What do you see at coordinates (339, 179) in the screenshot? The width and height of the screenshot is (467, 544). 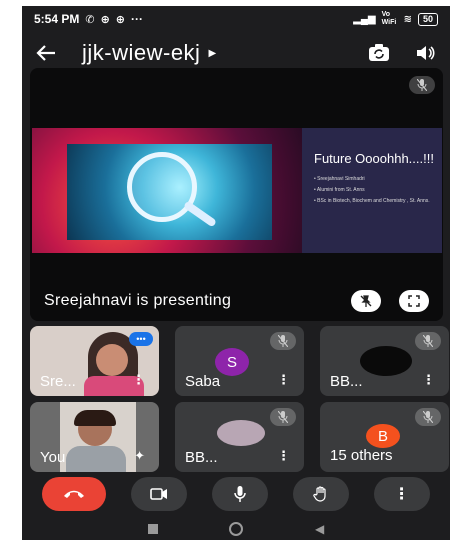 I see `slide-bullet: • Sreejahnavi Simhadri` at bounding box center [339, 179].